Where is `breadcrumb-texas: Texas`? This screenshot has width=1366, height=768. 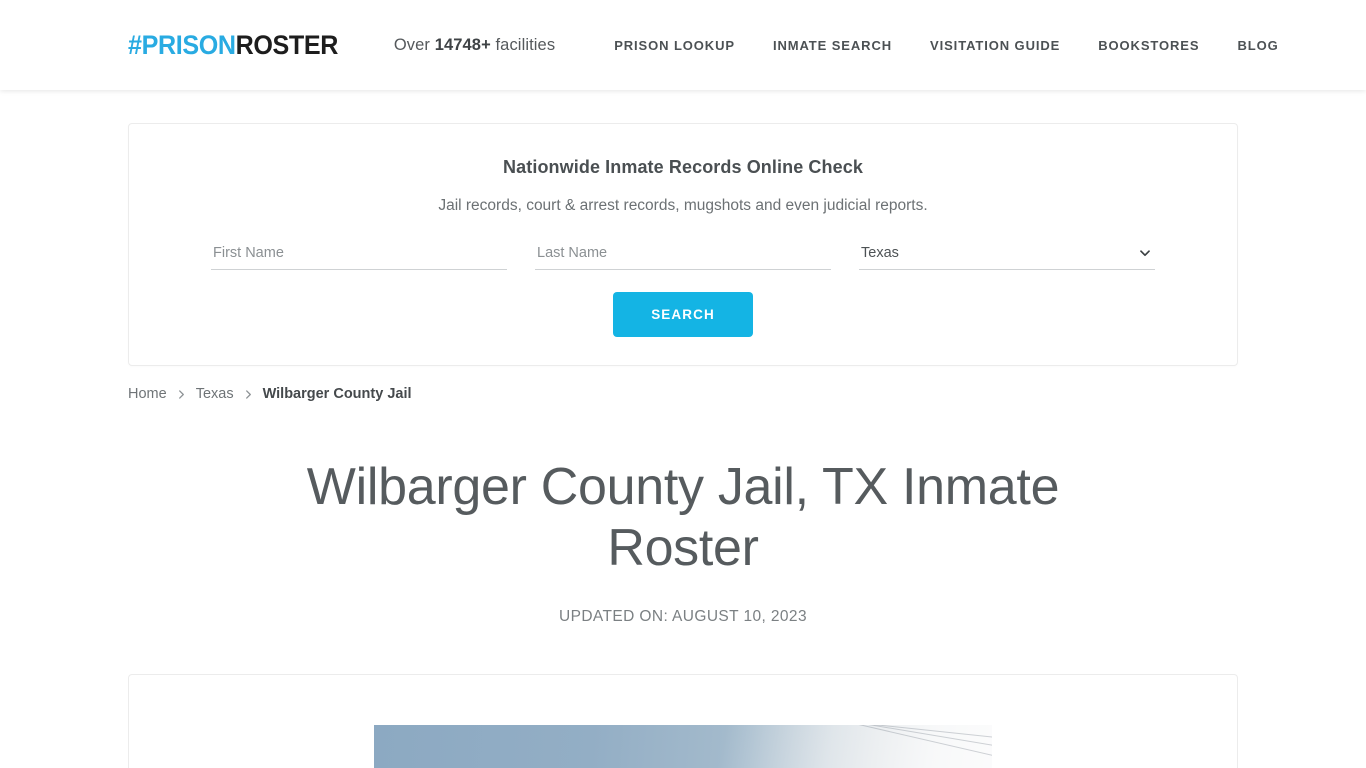 breadcrumb-texas: Texas is located at coordinates (215, 394).